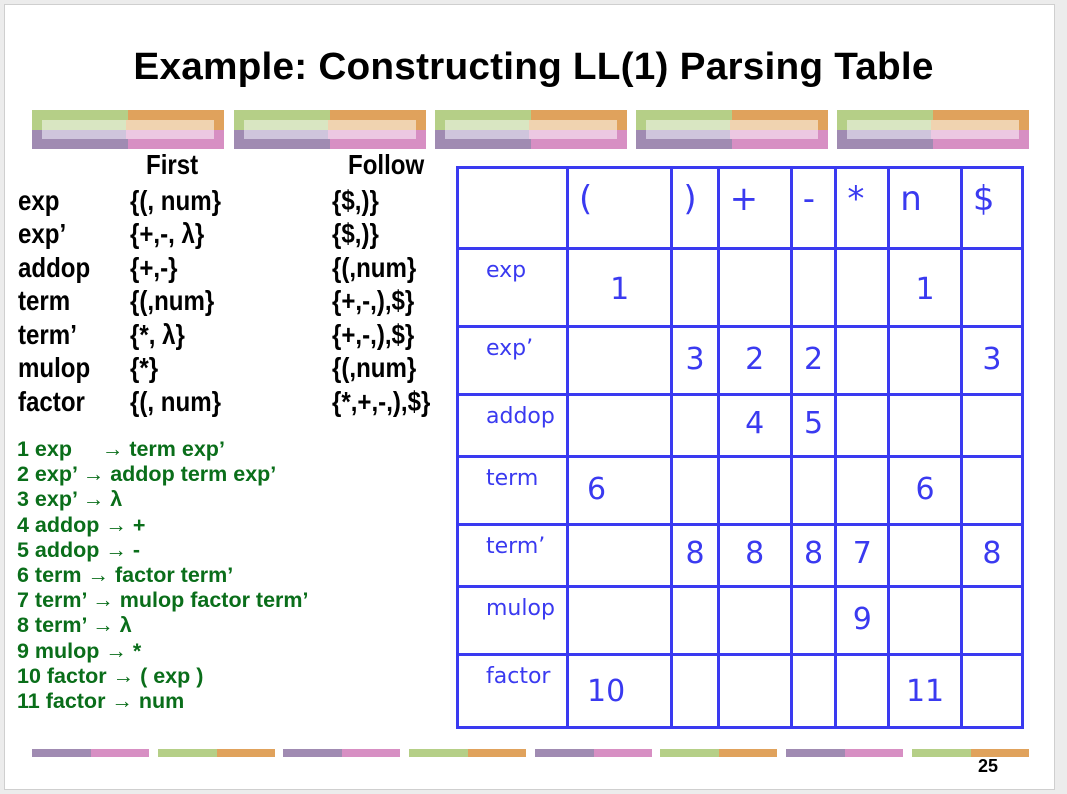 Image resolution: width=1067 pixels, height=794 pixels. I want to click on nonterminal-label: factor, so click(51, 401).